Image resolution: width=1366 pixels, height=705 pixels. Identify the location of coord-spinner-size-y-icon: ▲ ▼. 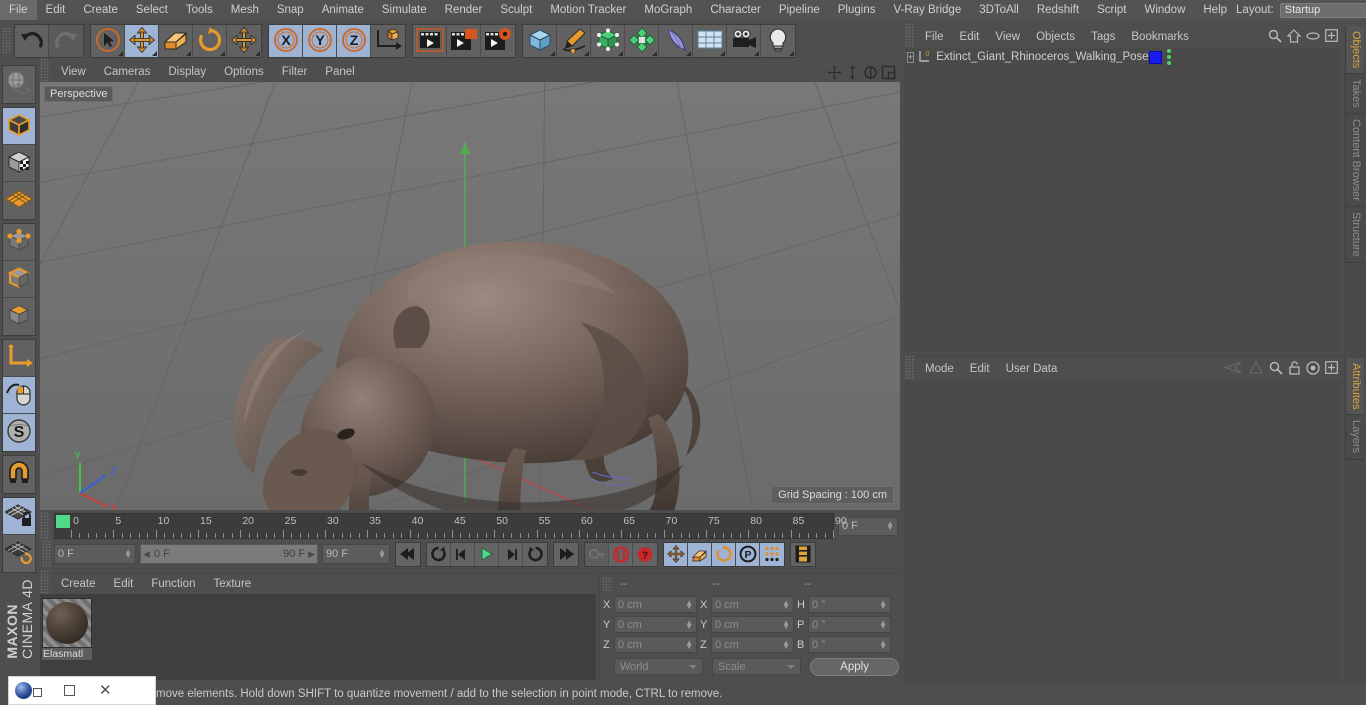
(786, 624).